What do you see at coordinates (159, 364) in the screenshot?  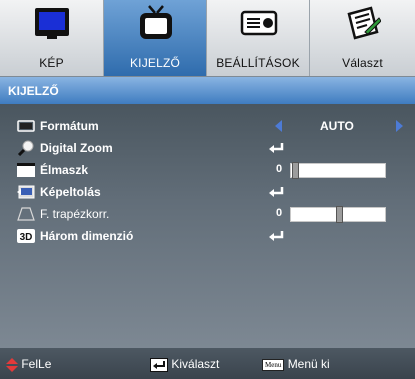 I see `enter-key-icon` at bounding box center [159, 364].